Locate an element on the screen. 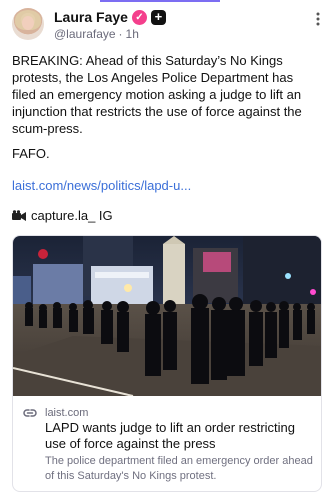 The width and height of the screenshot is (334, 500). link-preview-domain-row: laist.com is located at coordinates (55, 413).